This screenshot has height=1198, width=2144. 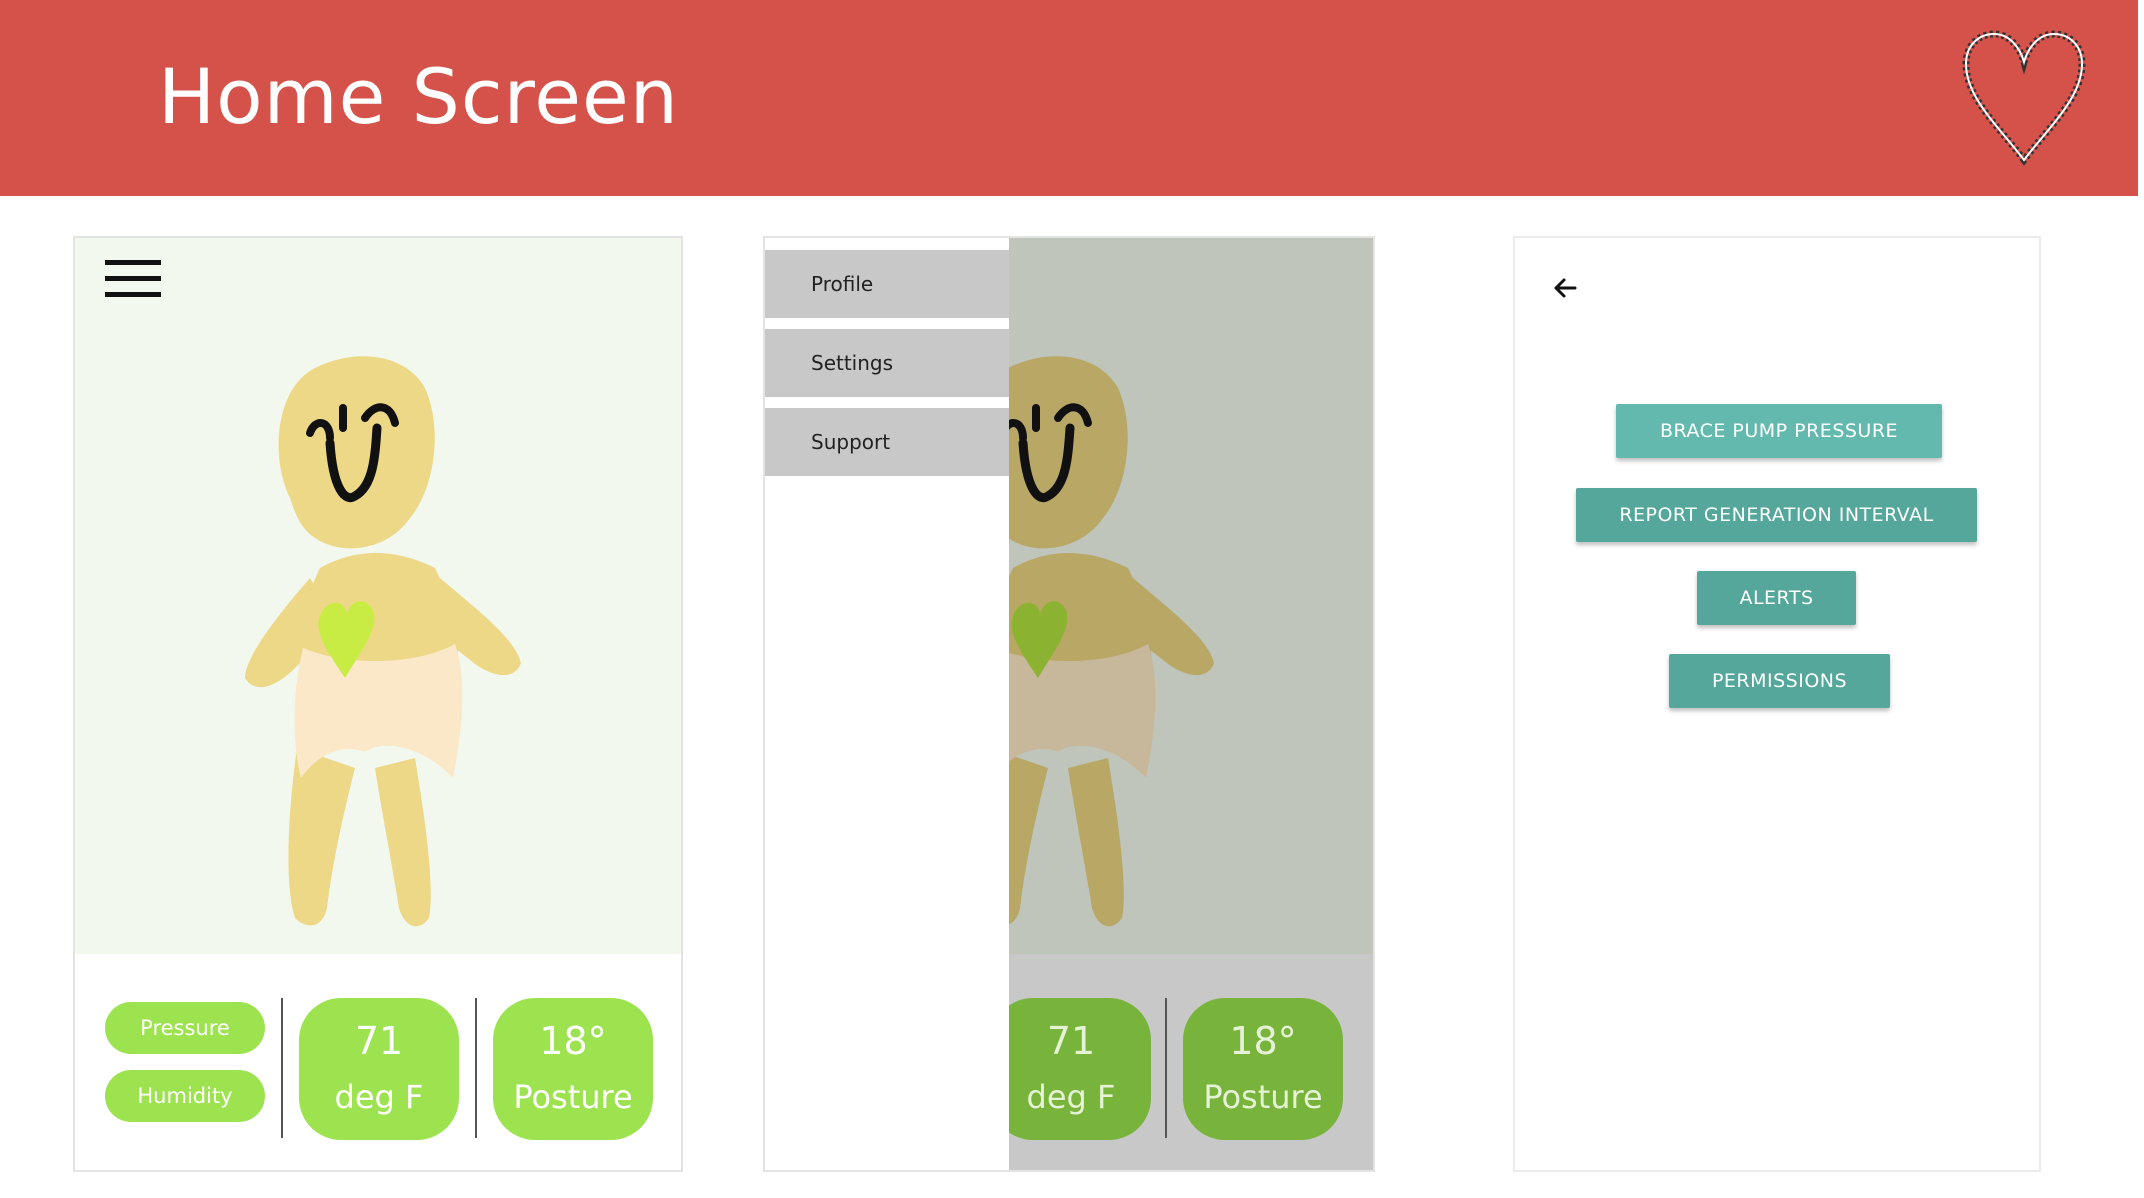 What do you see at coordinates (887, 704) in the screenshot?
I see `nav-drawer: Profile Settings Support` at bounding box center [887, 704].